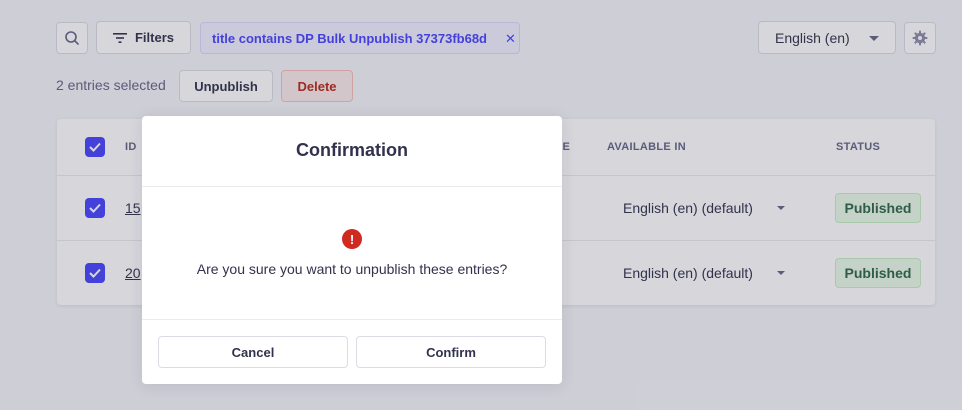  I want to click on dialog-title: Confirmation, so click(352, 150).